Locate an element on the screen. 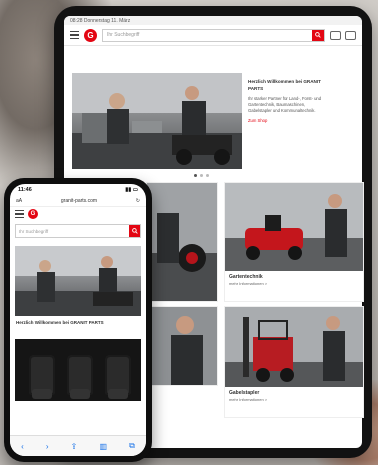  phone-status-bar: 11:46 ▮▮ ▭ is located at coordinates (78, 189).